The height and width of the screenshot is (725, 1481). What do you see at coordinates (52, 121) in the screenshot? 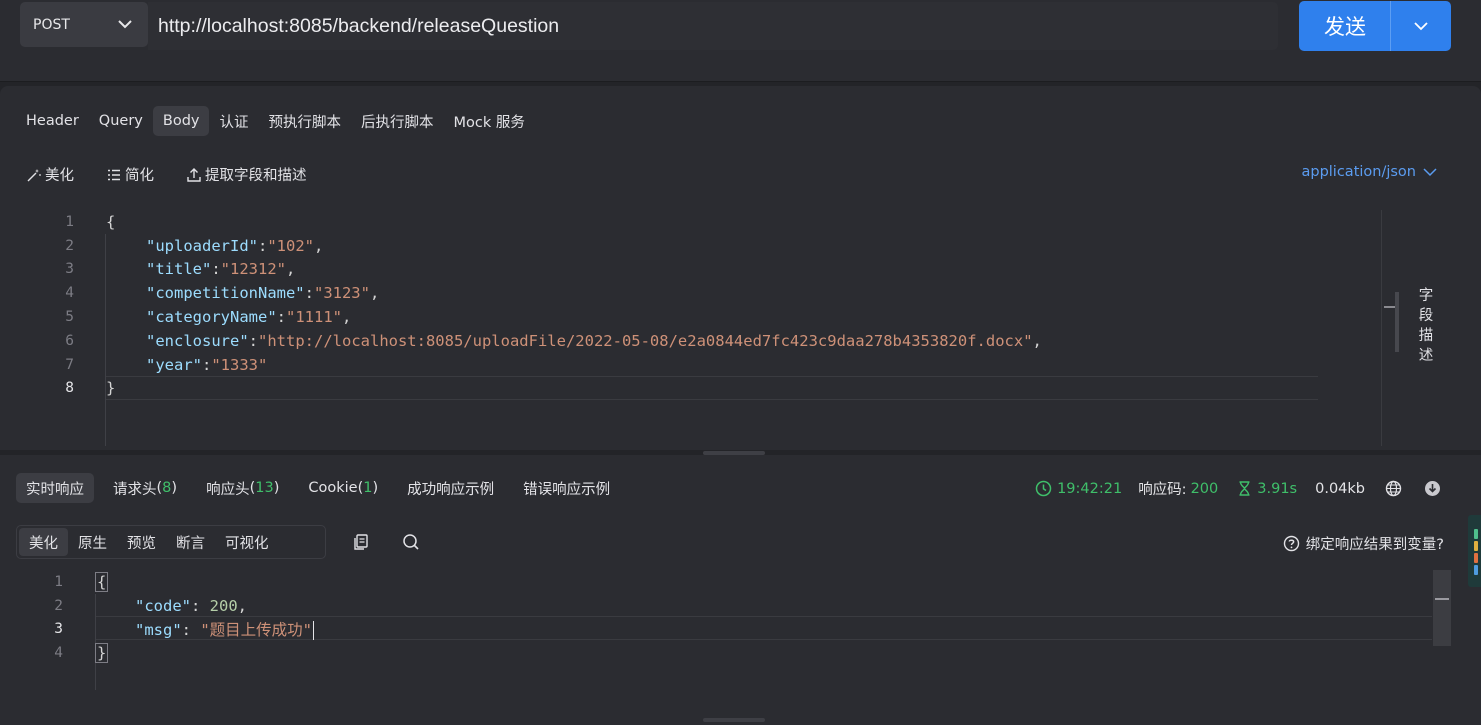
I see `tab-header: Header` at bounding box center [52, 121].